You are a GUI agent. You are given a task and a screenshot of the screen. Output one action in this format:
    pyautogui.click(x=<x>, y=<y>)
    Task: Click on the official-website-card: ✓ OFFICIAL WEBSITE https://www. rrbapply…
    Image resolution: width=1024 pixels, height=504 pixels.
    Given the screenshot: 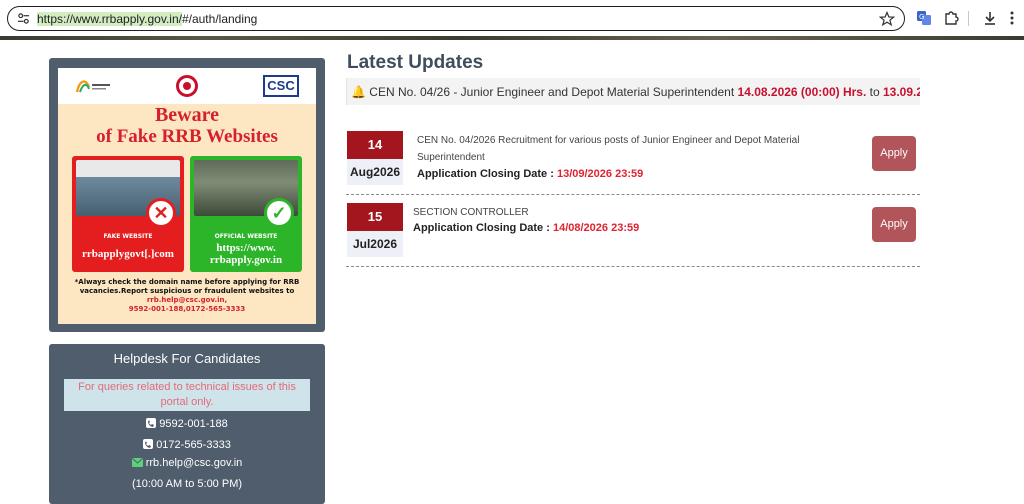 What is the action you would take?
    pyautogui.click(x=246, y=214)
    